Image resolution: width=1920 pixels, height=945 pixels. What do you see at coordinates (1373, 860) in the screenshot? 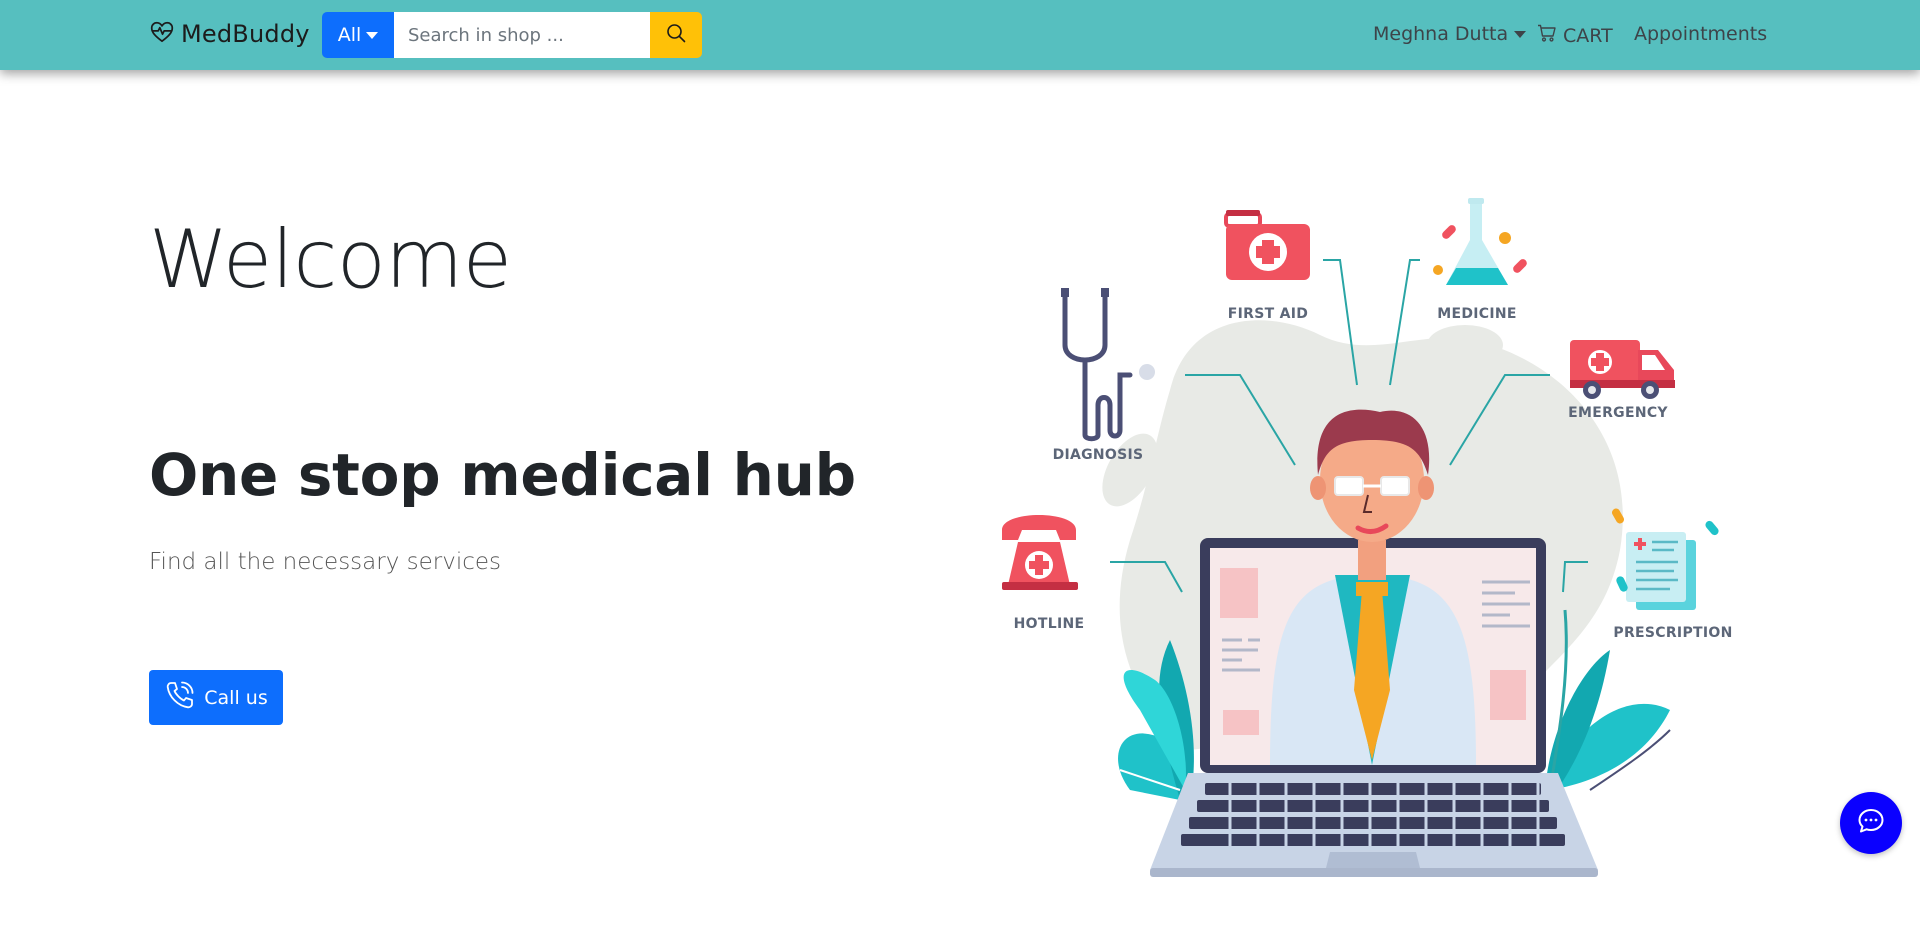
I see `trackpad` at bounding box center [1373, 860].